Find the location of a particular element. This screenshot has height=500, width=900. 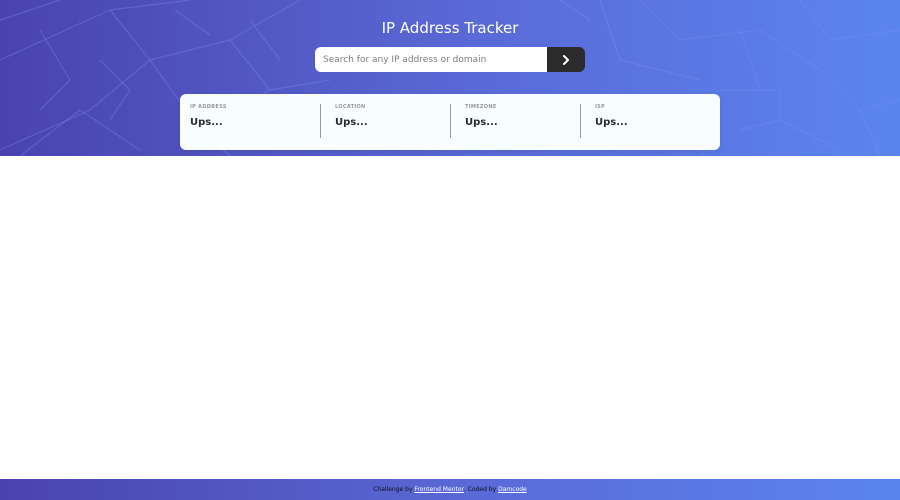

search-input is located at coordinates (431, 59).